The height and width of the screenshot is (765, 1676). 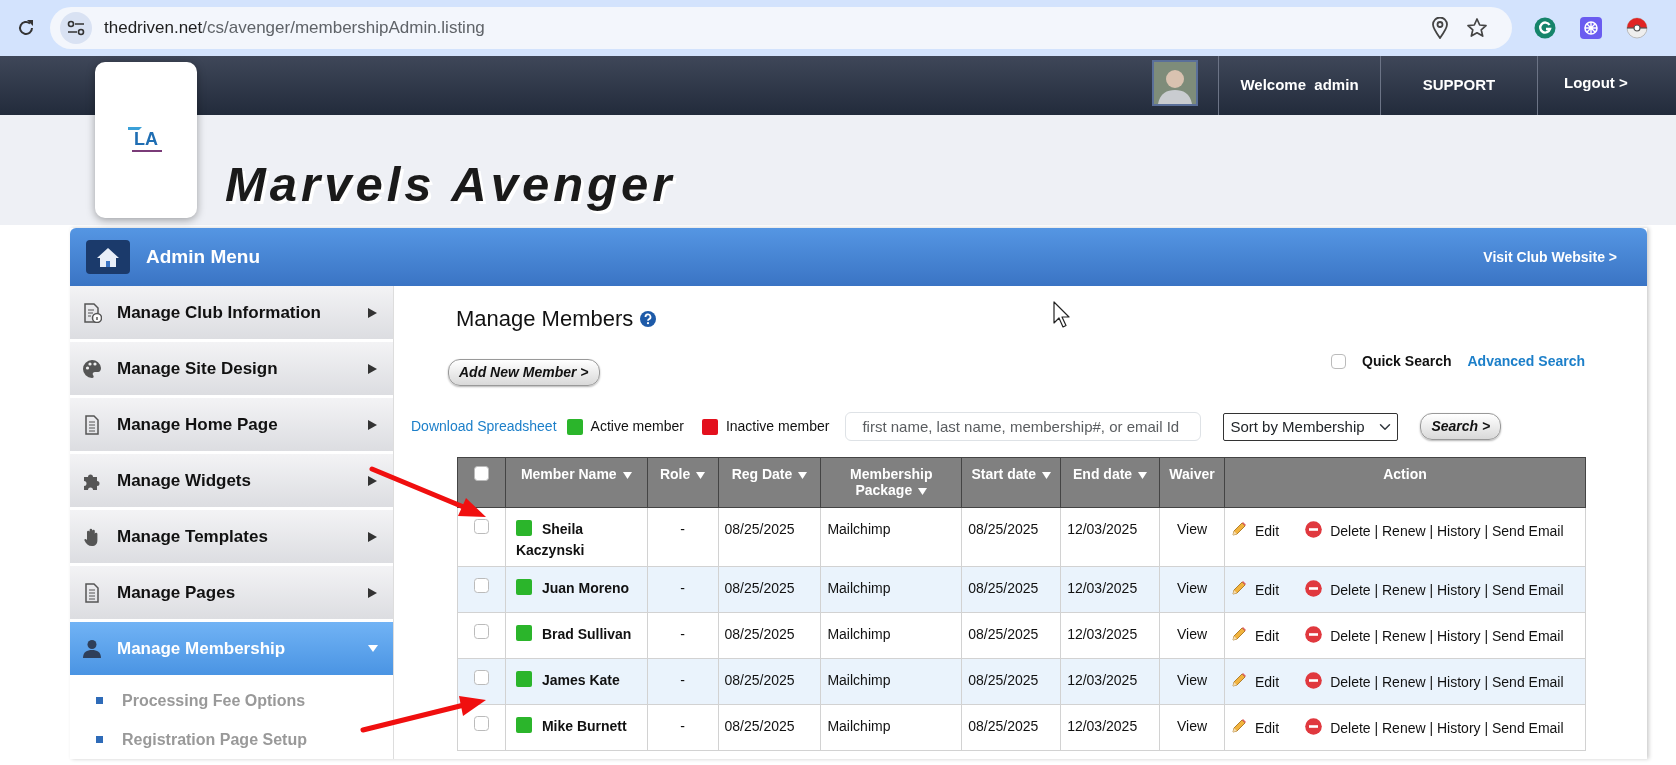 What do you see at coordinates (1299, 85) in the screenshot?
I see `welcome-text: Welcome admin` at bounding box center [1299, 85].